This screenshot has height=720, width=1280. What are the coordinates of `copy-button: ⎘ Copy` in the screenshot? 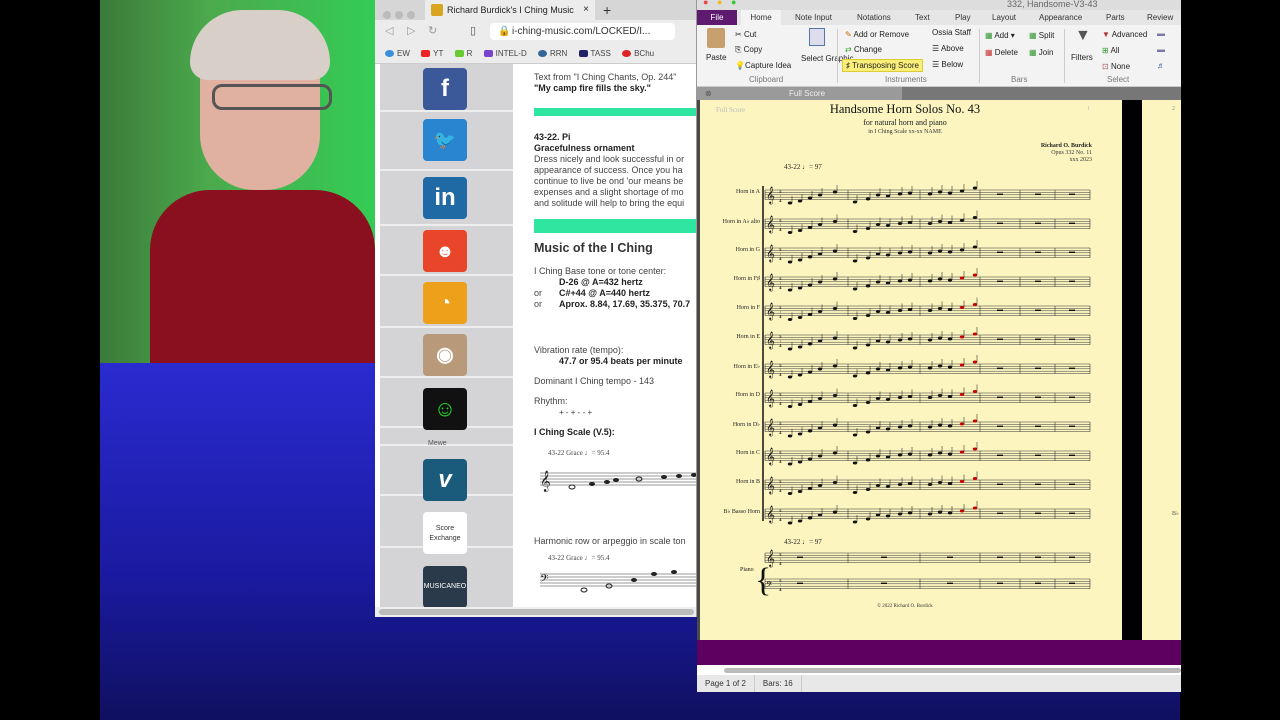 It's located at (748, 50).